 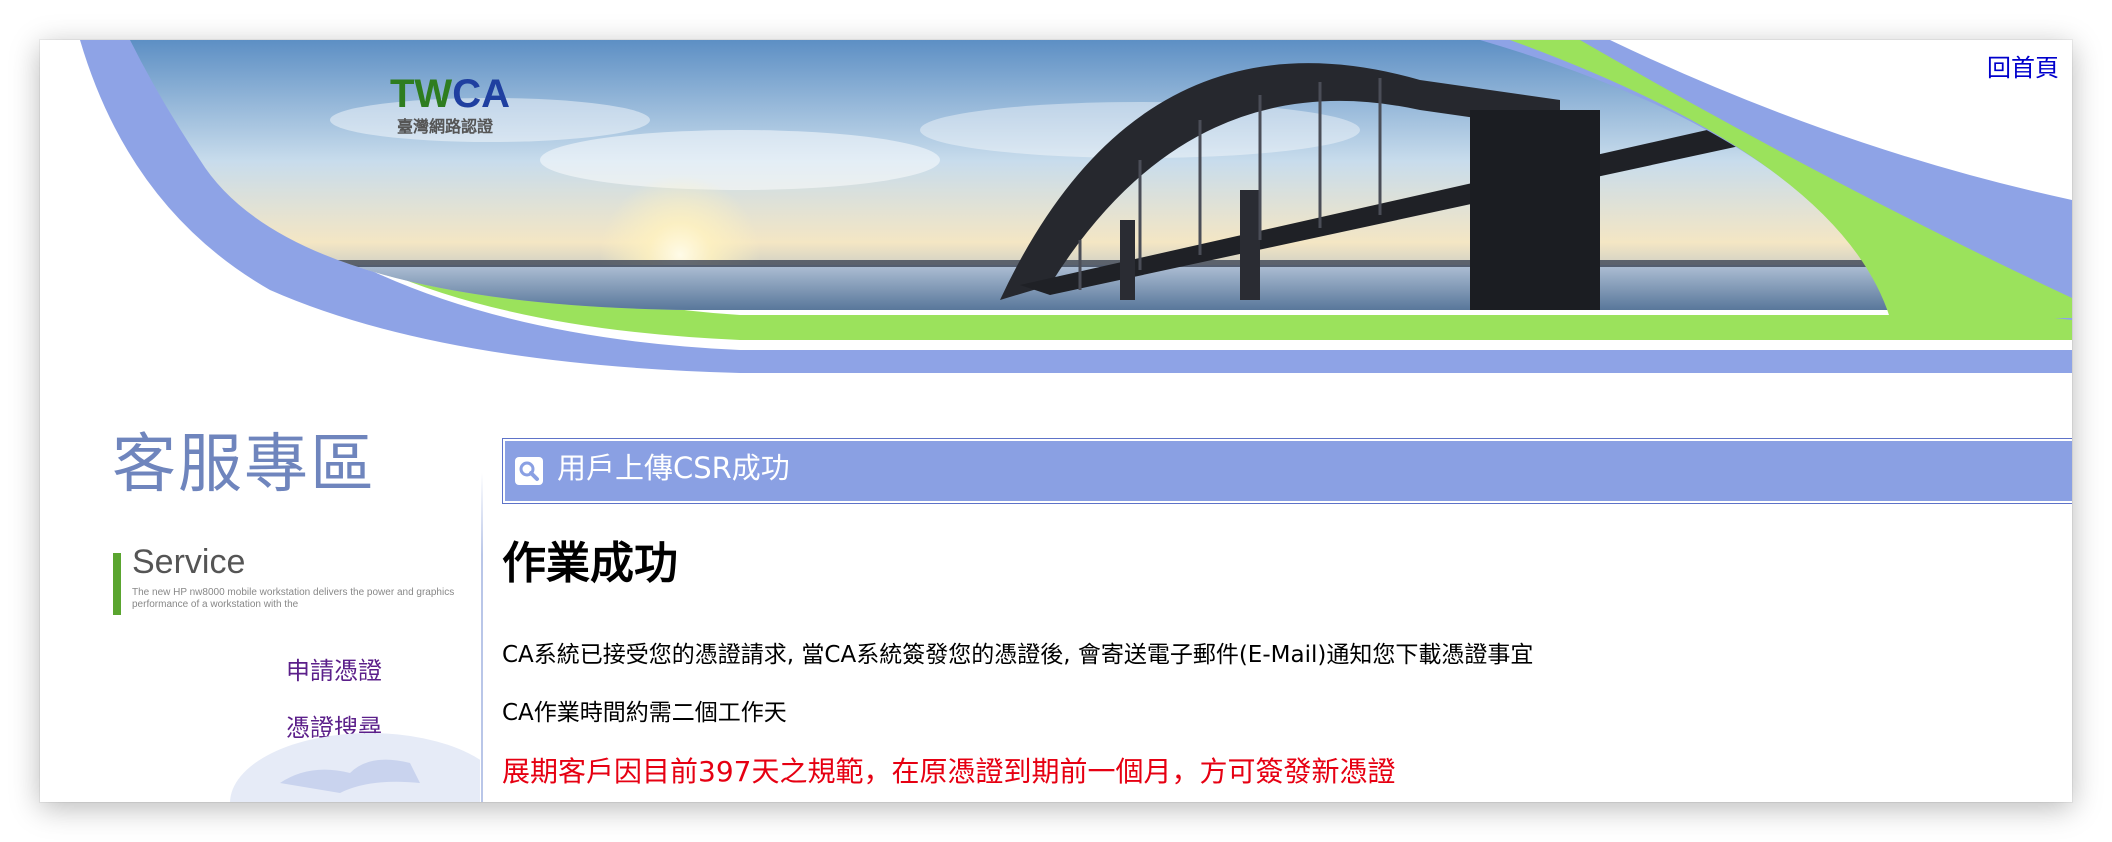 What do you see at coordinates (482, 637) in the screenshot?
I see `sidebar-divider` at bounding box center [482, 637].